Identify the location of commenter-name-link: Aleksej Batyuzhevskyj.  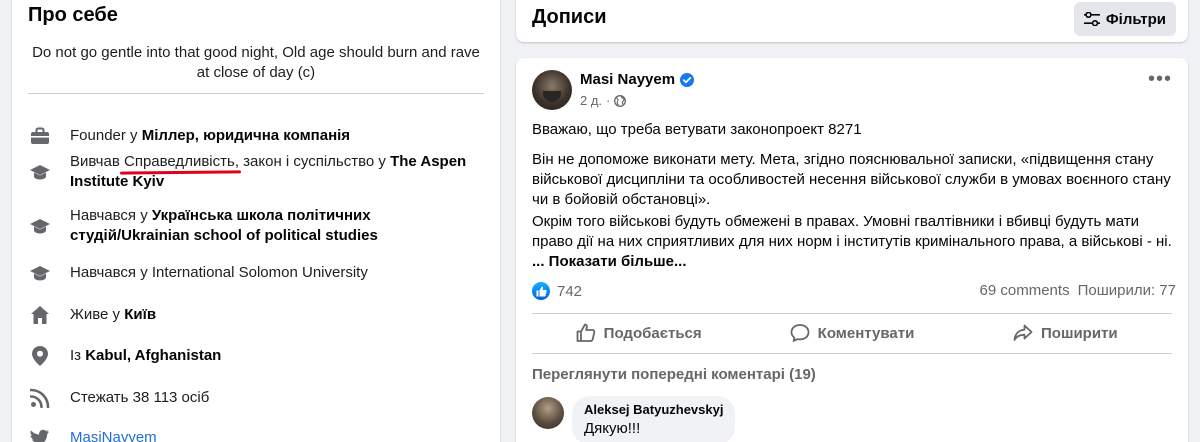
(653, 409).